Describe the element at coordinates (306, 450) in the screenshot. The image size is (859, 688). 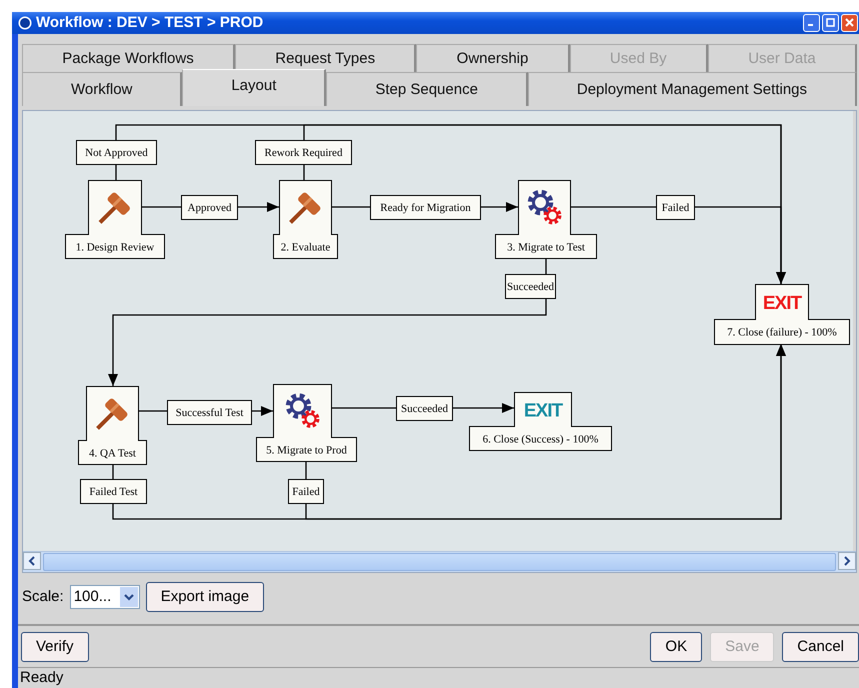
I see `step-label: 5. Migrate to Prod` at that location.